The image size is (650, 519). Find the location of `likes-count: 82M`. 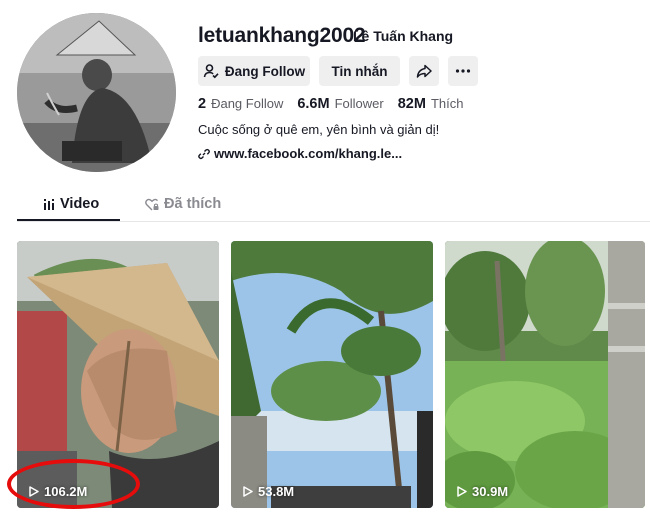

likes-count: 82M is located at coordinates (411, 104).